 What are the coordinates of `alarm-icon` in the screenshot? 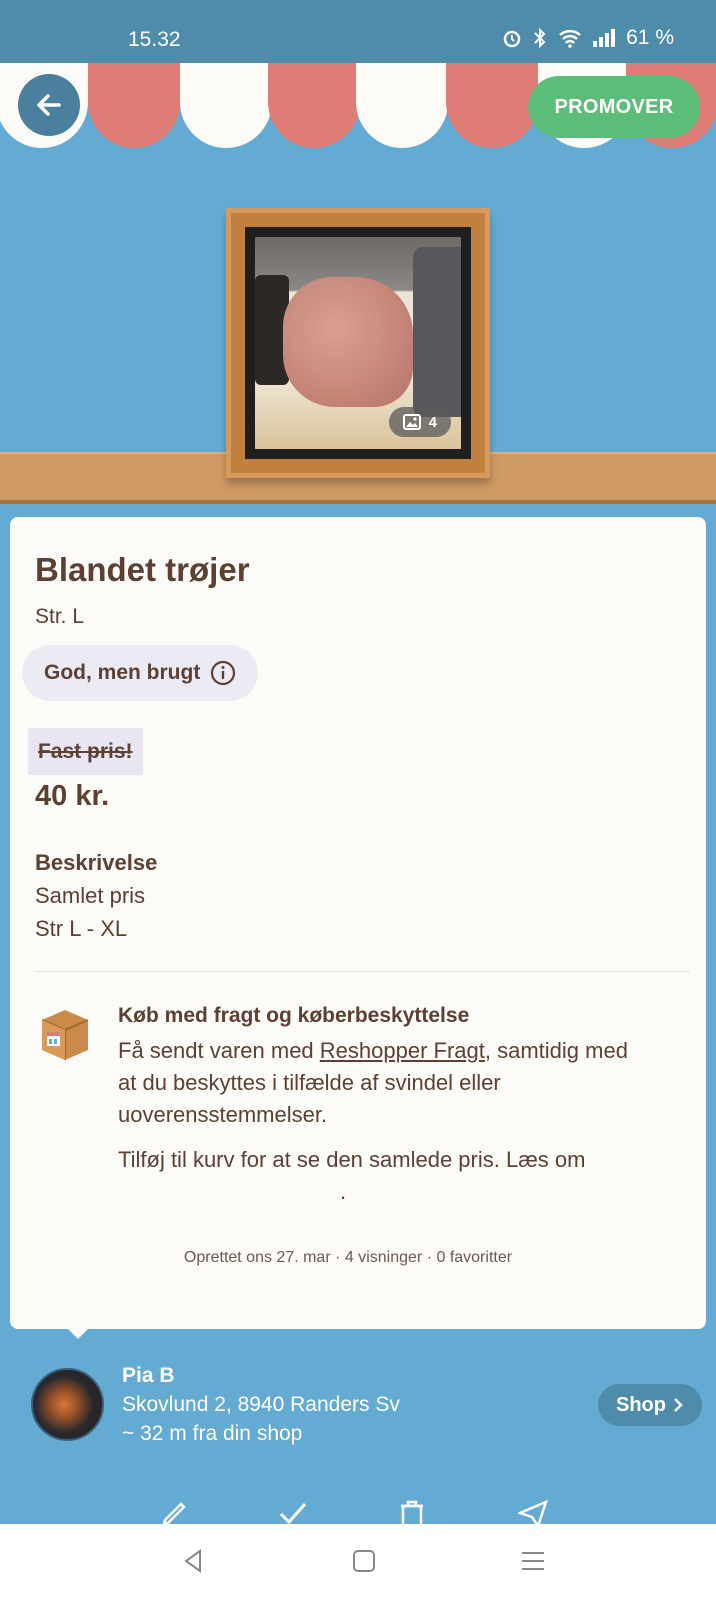 It's located at (512, 39).